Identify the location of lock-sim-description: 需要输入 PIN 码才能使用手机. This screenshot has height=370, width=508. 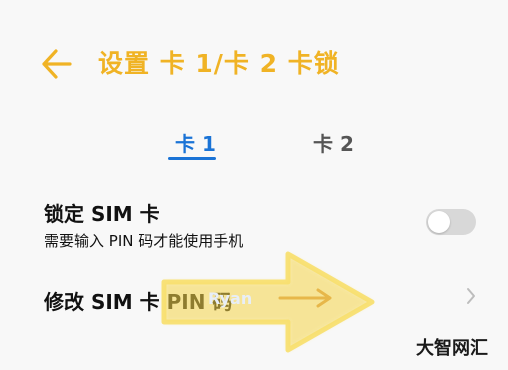
(144, 241).